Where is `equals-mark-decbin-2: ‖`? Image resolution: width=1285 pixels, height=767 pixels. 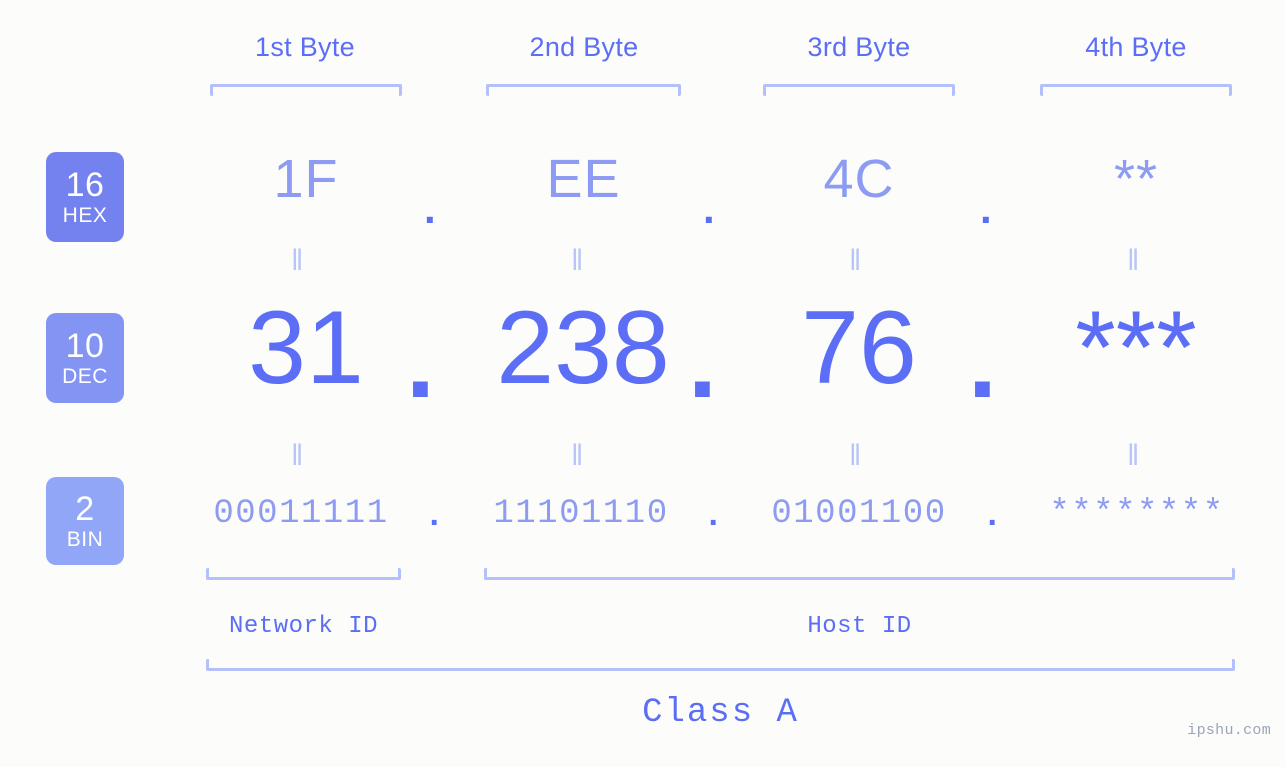 equals-mark-decbin-2: ‖ is located at coordinates (578, 455).